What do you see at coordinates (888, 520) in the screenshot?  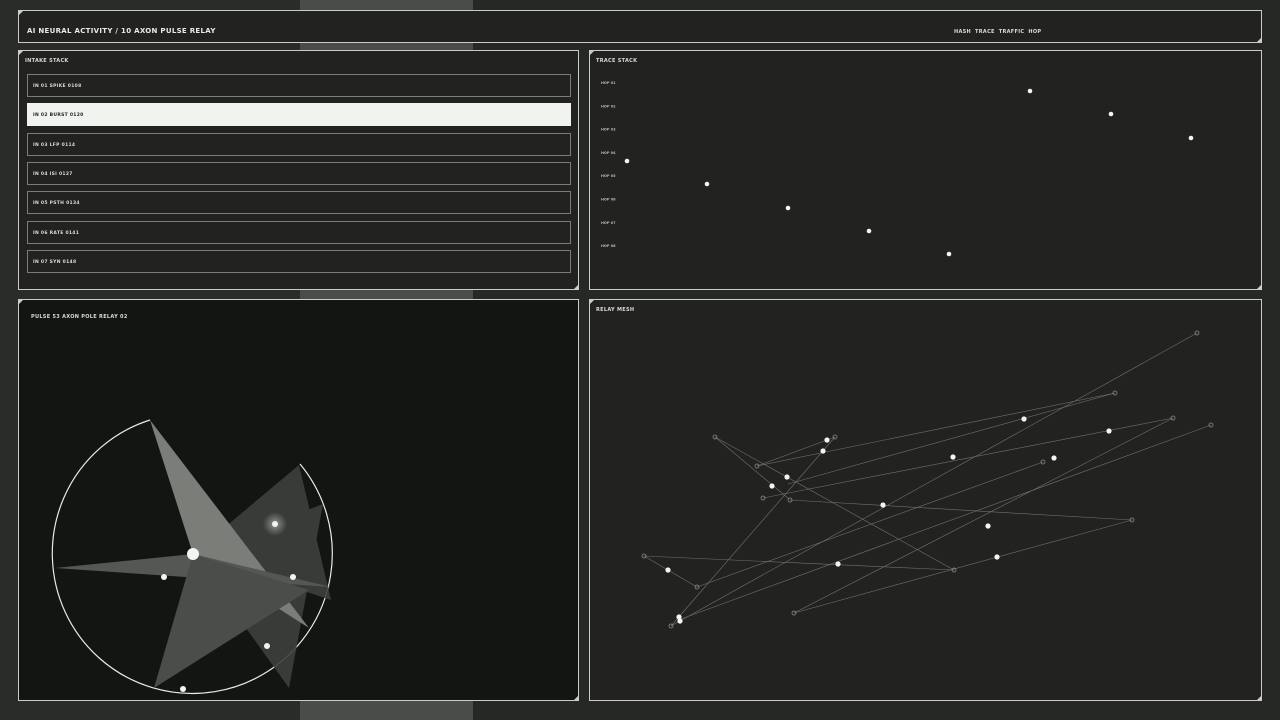 I see `mesh-active-nodes` at bounding box center [888, 520].